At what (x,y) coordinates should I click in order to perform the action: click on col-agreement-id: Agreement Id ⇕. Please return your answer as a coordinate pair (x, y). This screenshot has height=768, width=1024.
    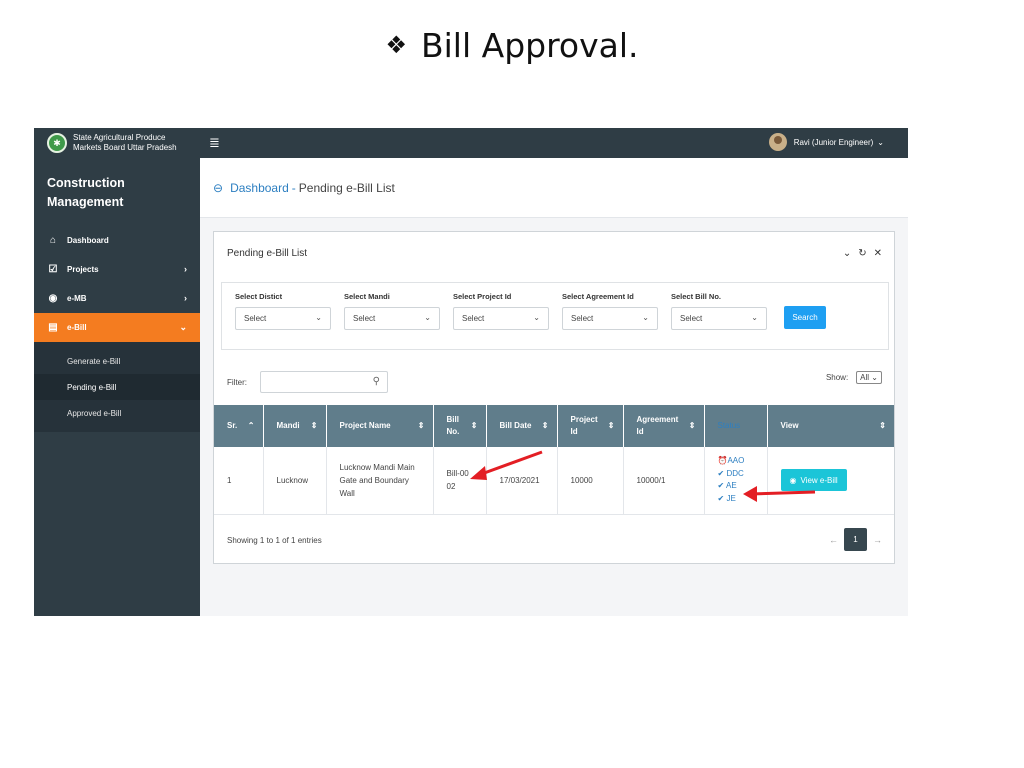
    Looking at the image, I should click on (664, 426).